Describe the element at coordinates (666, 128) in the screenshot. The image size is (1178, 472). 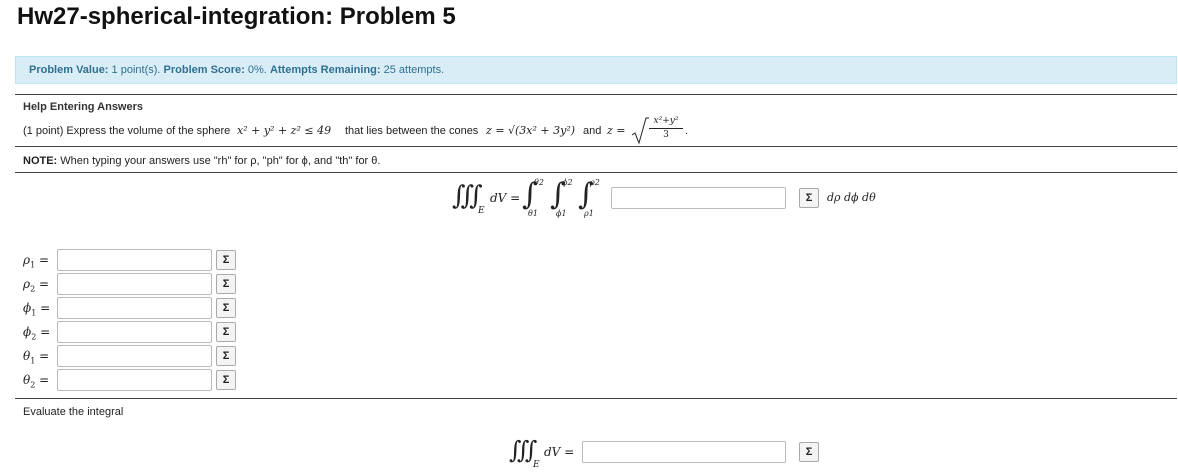
I see `fraction-bar` at that location.